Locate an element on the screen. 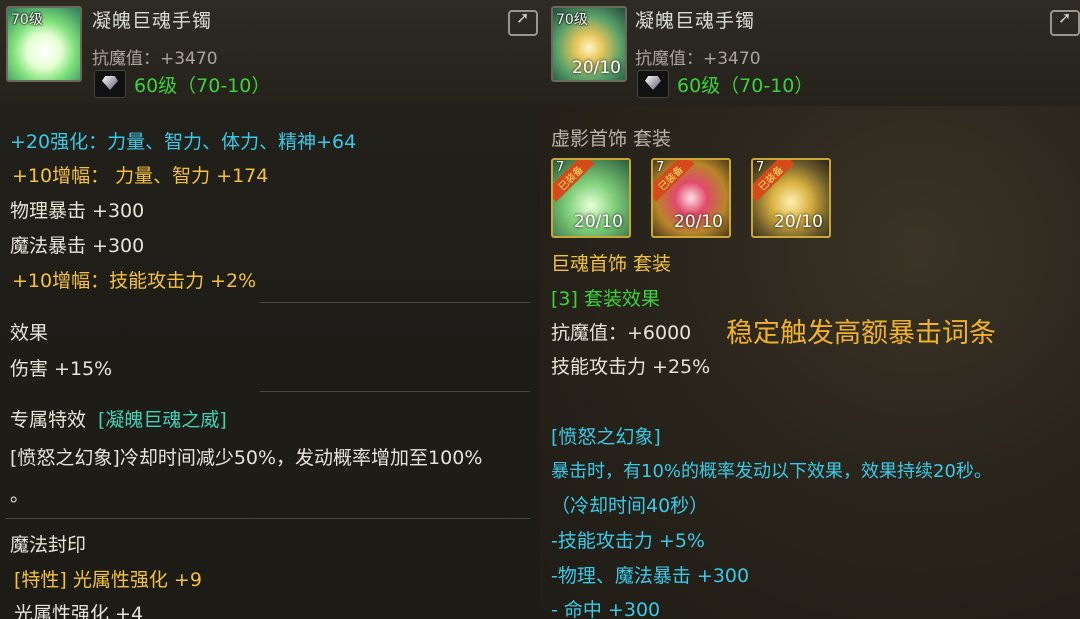 The image size is (1080, 619). exclusive-name: [凝魄巨魂之威] is located at coordinates (162, 420).